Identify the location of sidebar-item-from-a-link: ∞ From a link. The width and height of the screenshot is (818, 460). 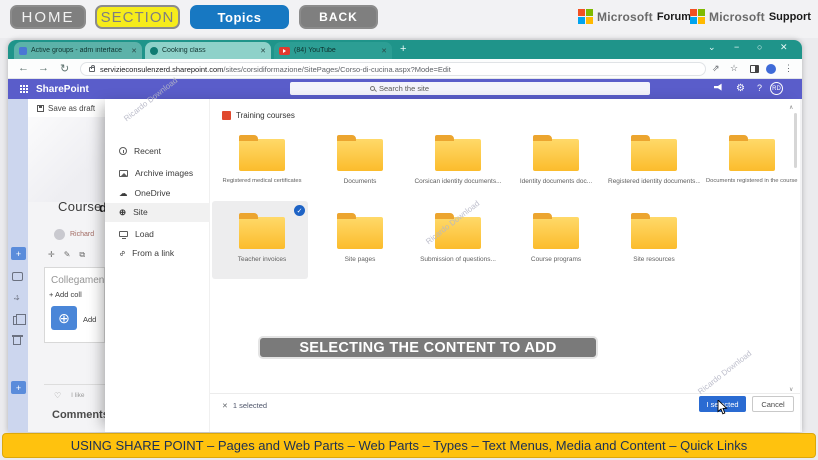
(145, 252).